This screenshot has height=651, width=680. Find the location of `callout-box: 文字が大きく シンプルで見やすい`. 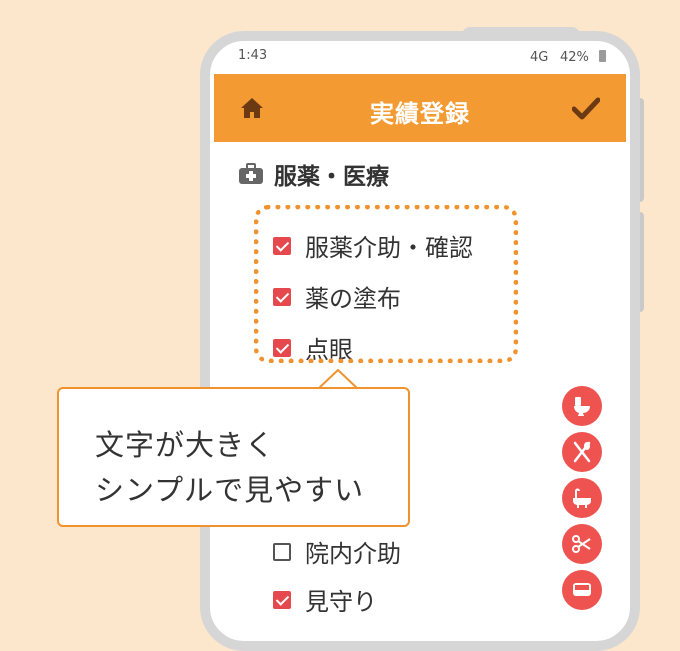

callout-box: 文字が大きく シンプルで見やすい is located at coordinates (233, 457).